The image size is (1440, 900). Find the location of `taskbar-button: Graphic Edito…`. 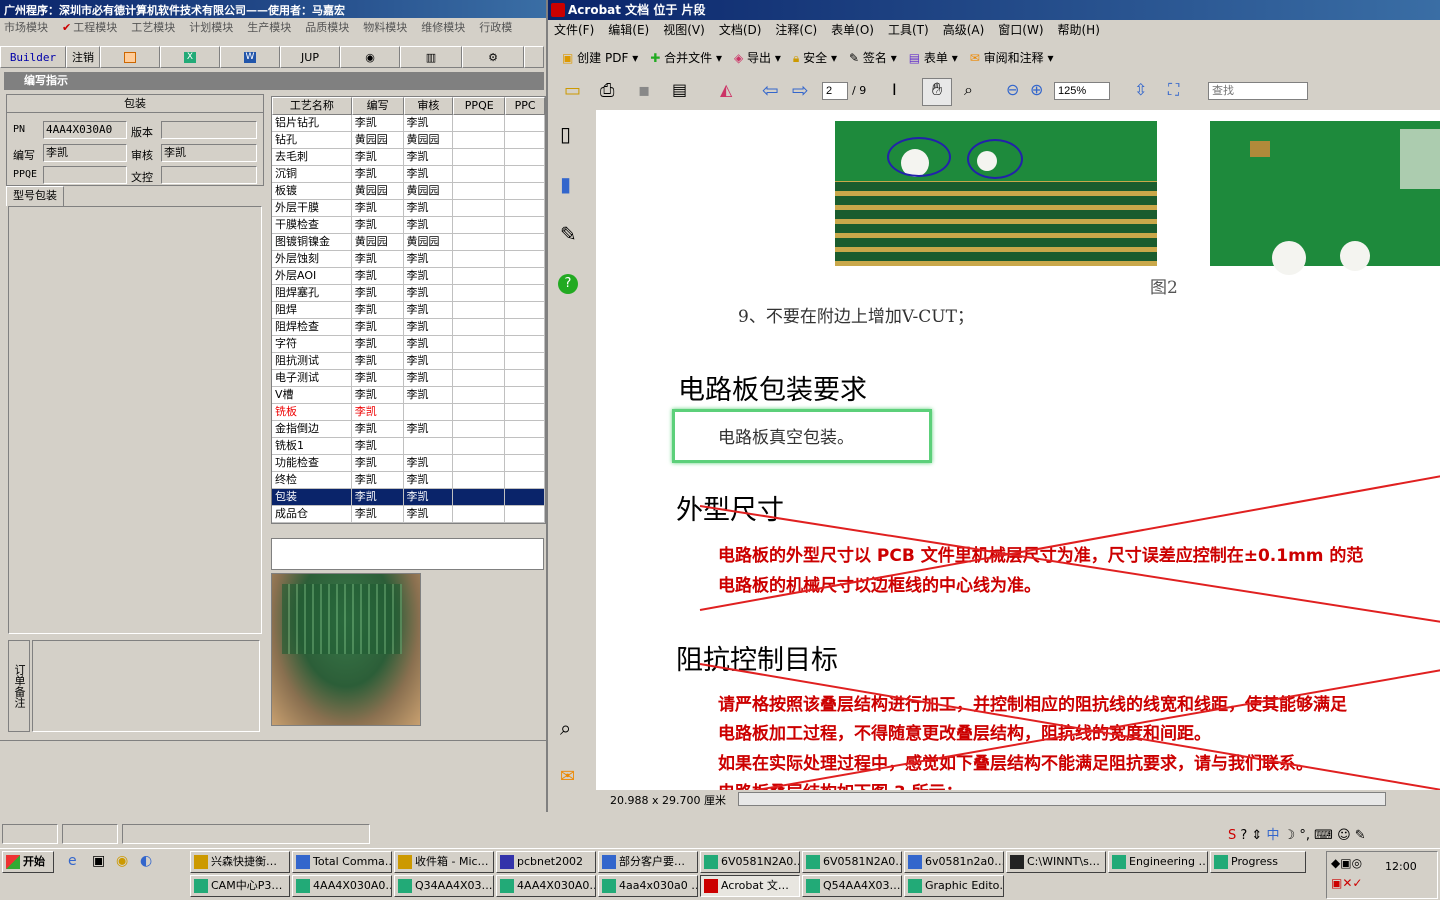

taskbar-button: Graphic Edito… is located at coordinates (954, 886).